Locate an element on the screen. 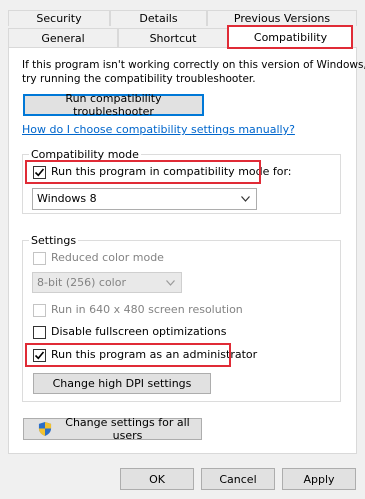  ok-button: OK is located at coordinates (157, 479).